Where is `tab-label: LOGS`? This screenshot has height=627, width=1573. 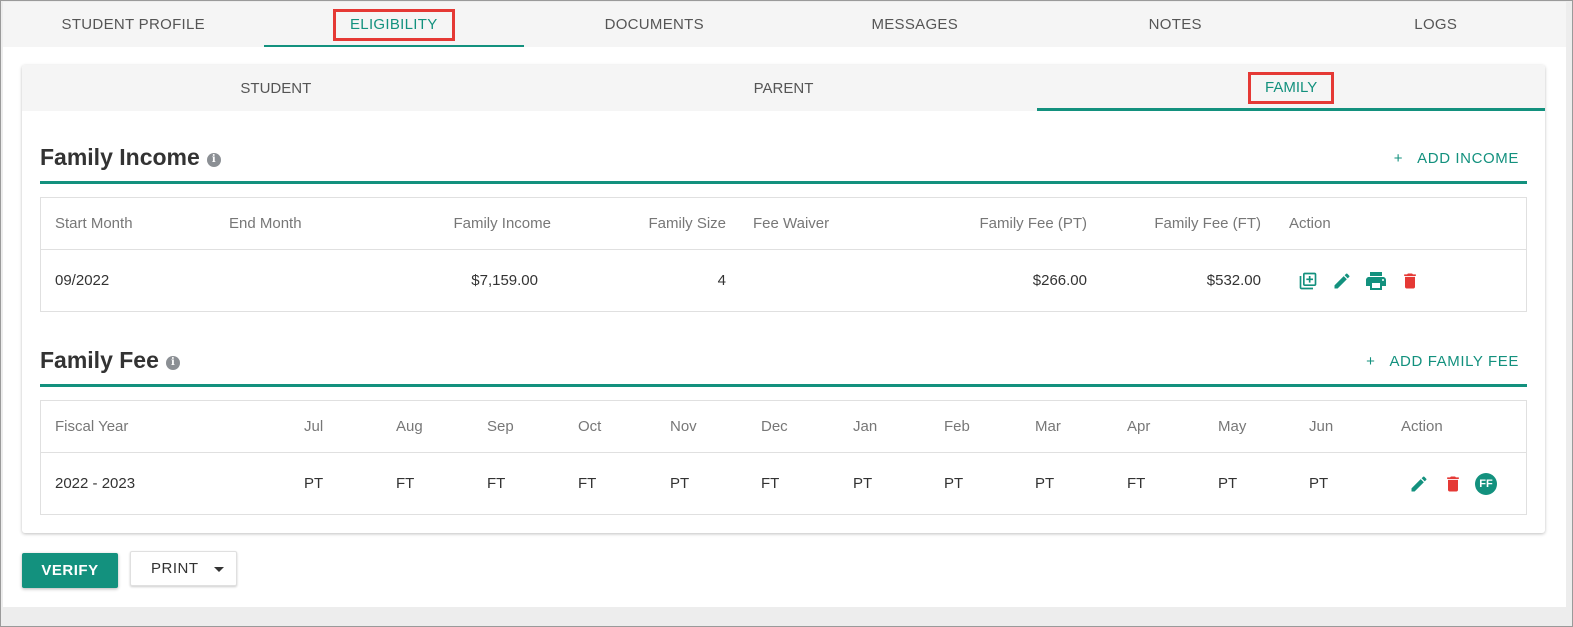
tab-label: LOGS is located at coordinates (1436, 24).